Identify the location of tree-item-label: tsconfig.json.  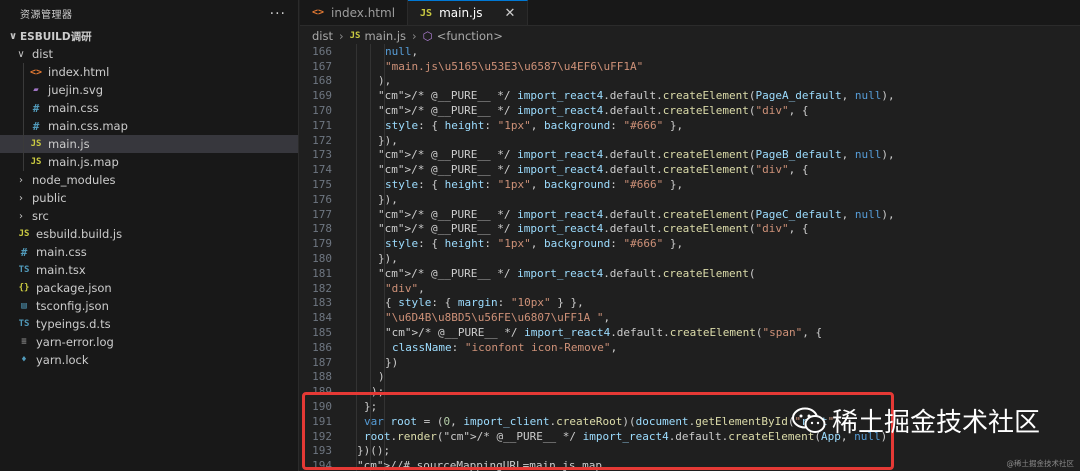
(72, 306).